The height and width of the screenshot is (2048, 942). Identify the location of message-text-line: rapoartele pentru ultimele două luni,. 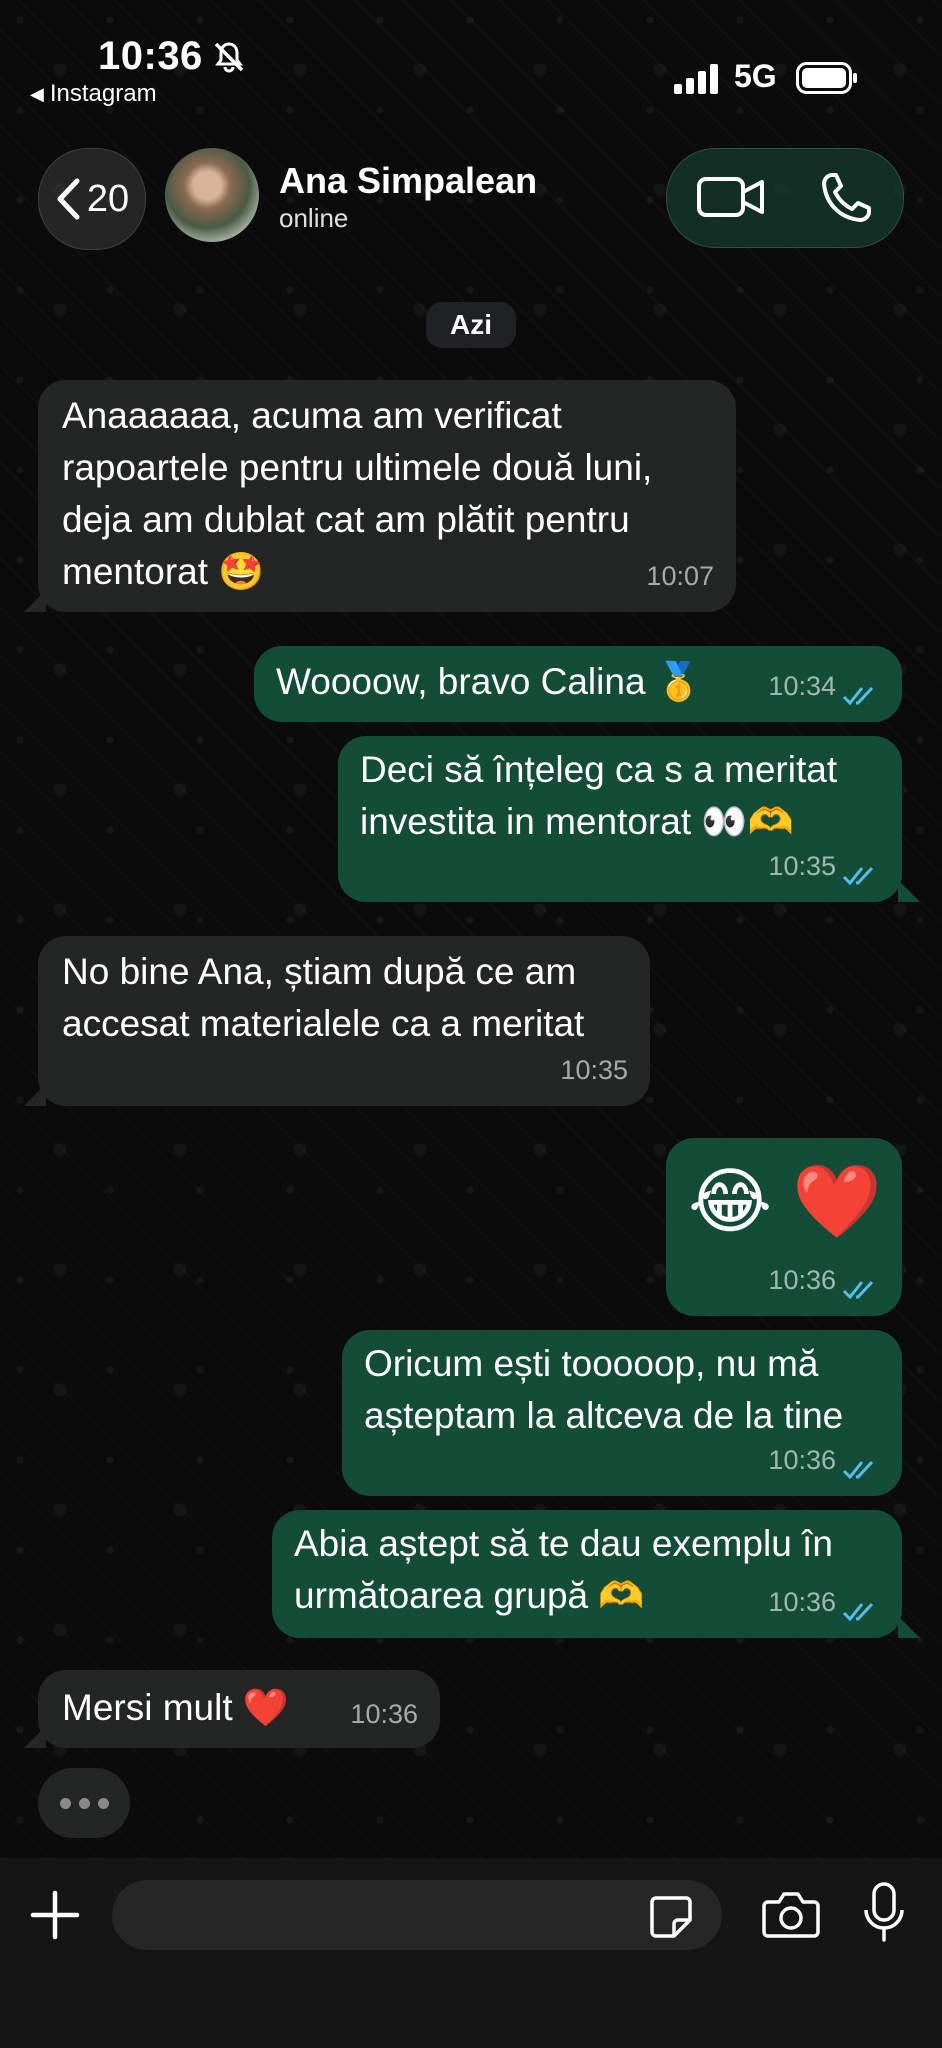
(357, 467).